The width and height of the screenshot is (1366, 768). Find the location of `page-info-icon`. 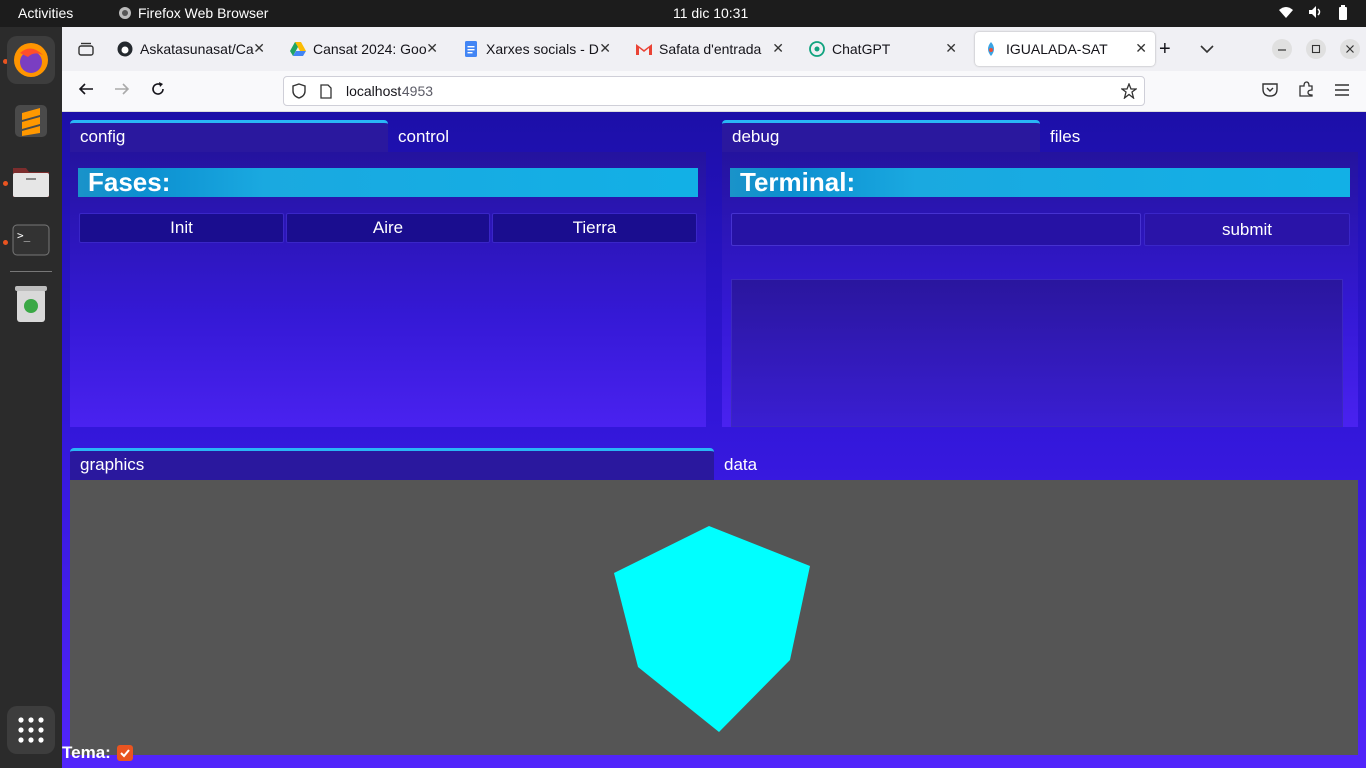

page-info-icon is located at coordinates (326, 91).